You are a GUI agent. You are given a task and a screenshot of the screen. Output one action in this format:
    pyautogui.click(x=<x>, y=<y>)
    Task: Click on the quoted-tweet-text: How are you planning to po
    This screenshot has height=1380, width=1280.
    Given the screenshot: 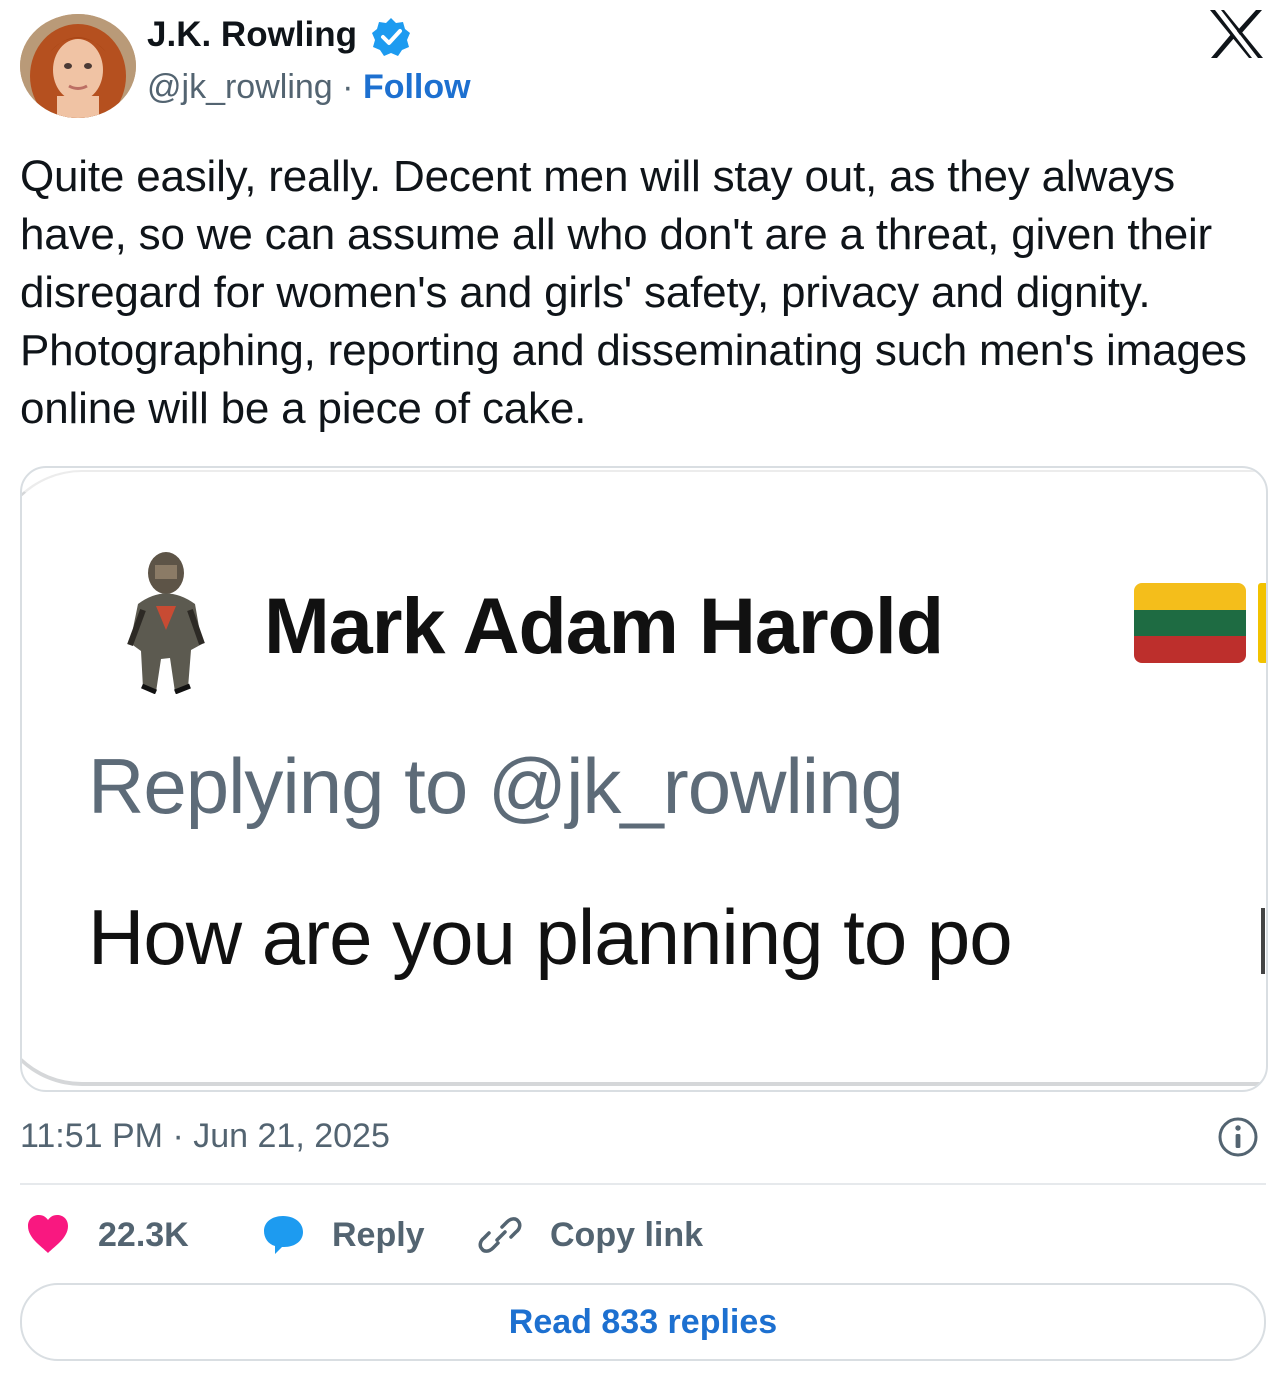 What is the action you would take?
    pyautogui.click(x=550, y=937)
    